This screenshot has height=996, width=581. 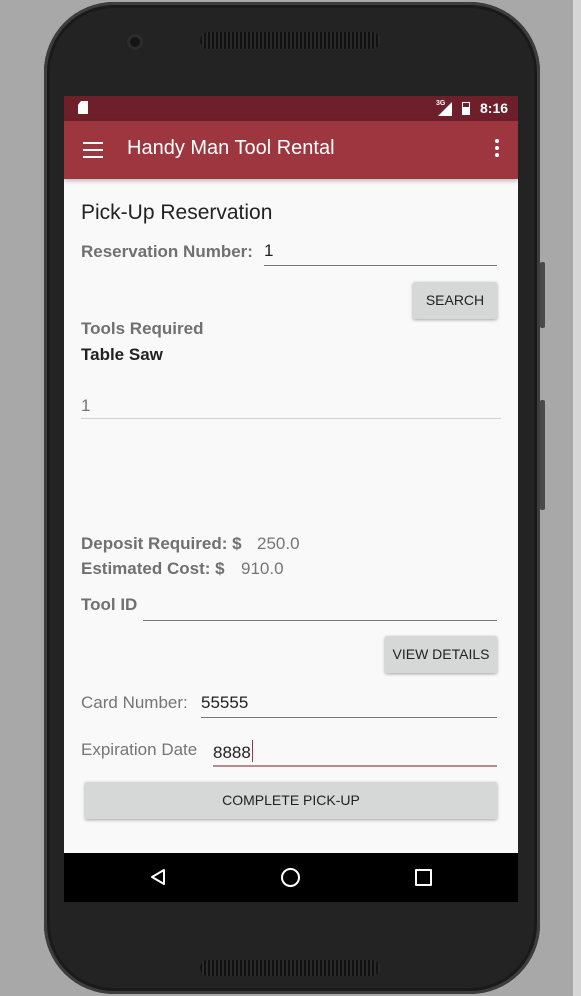 What do you see at coordinates (380, 265) in the screenshot?
I see `reservation-number-underline` at bounding box center [380, 265].